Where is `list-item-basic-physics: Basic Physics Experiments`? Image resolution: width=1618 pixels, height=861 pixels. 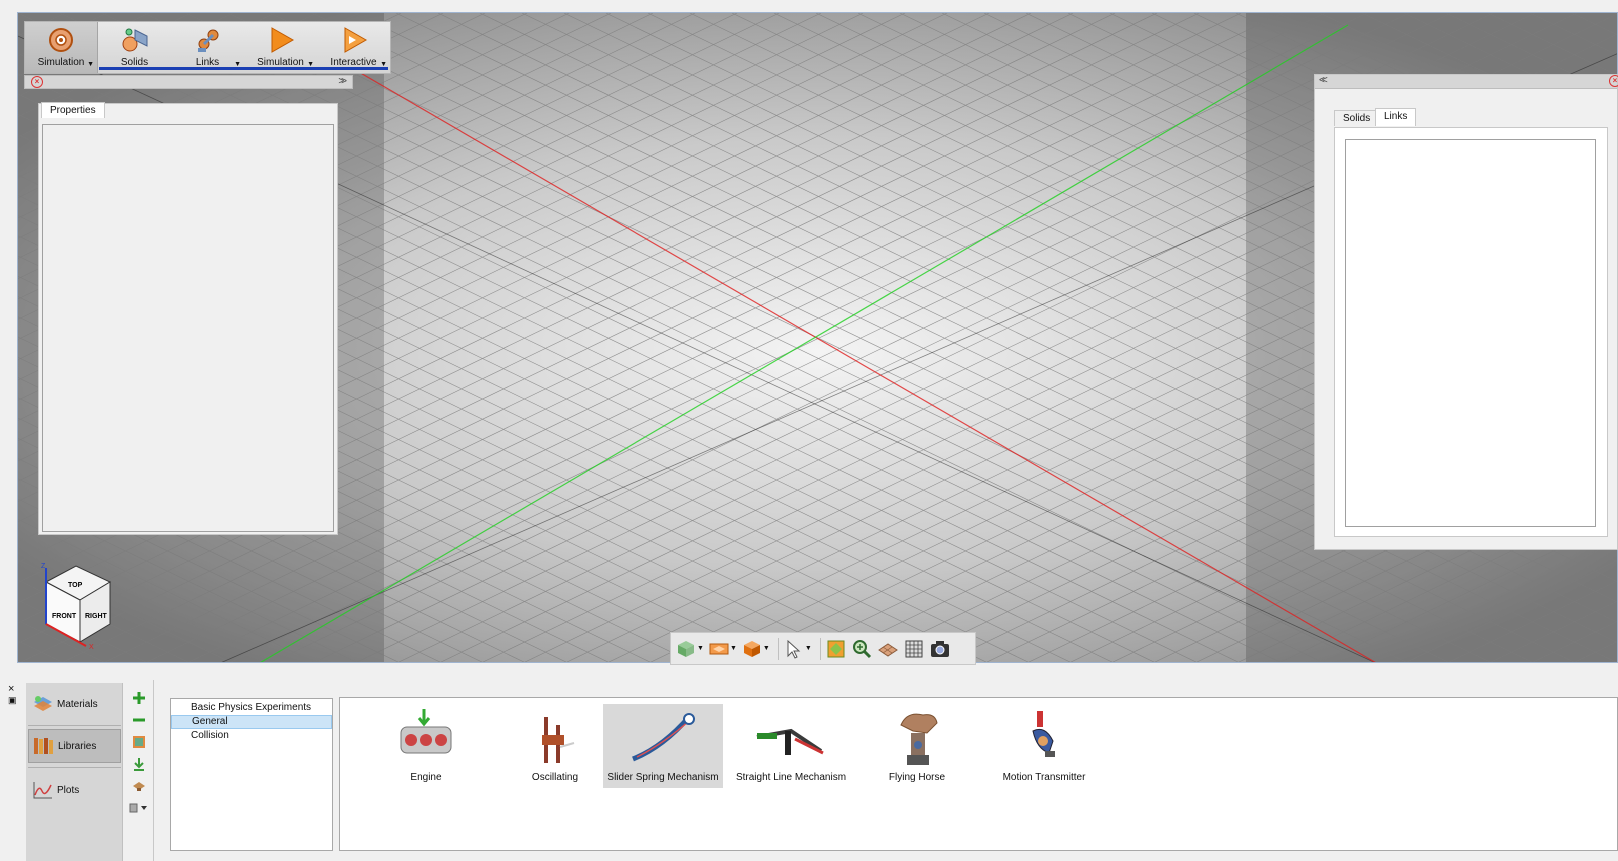
list-item-basic-physics: Basic Physics Experiments is located at coordinates (251, 708).